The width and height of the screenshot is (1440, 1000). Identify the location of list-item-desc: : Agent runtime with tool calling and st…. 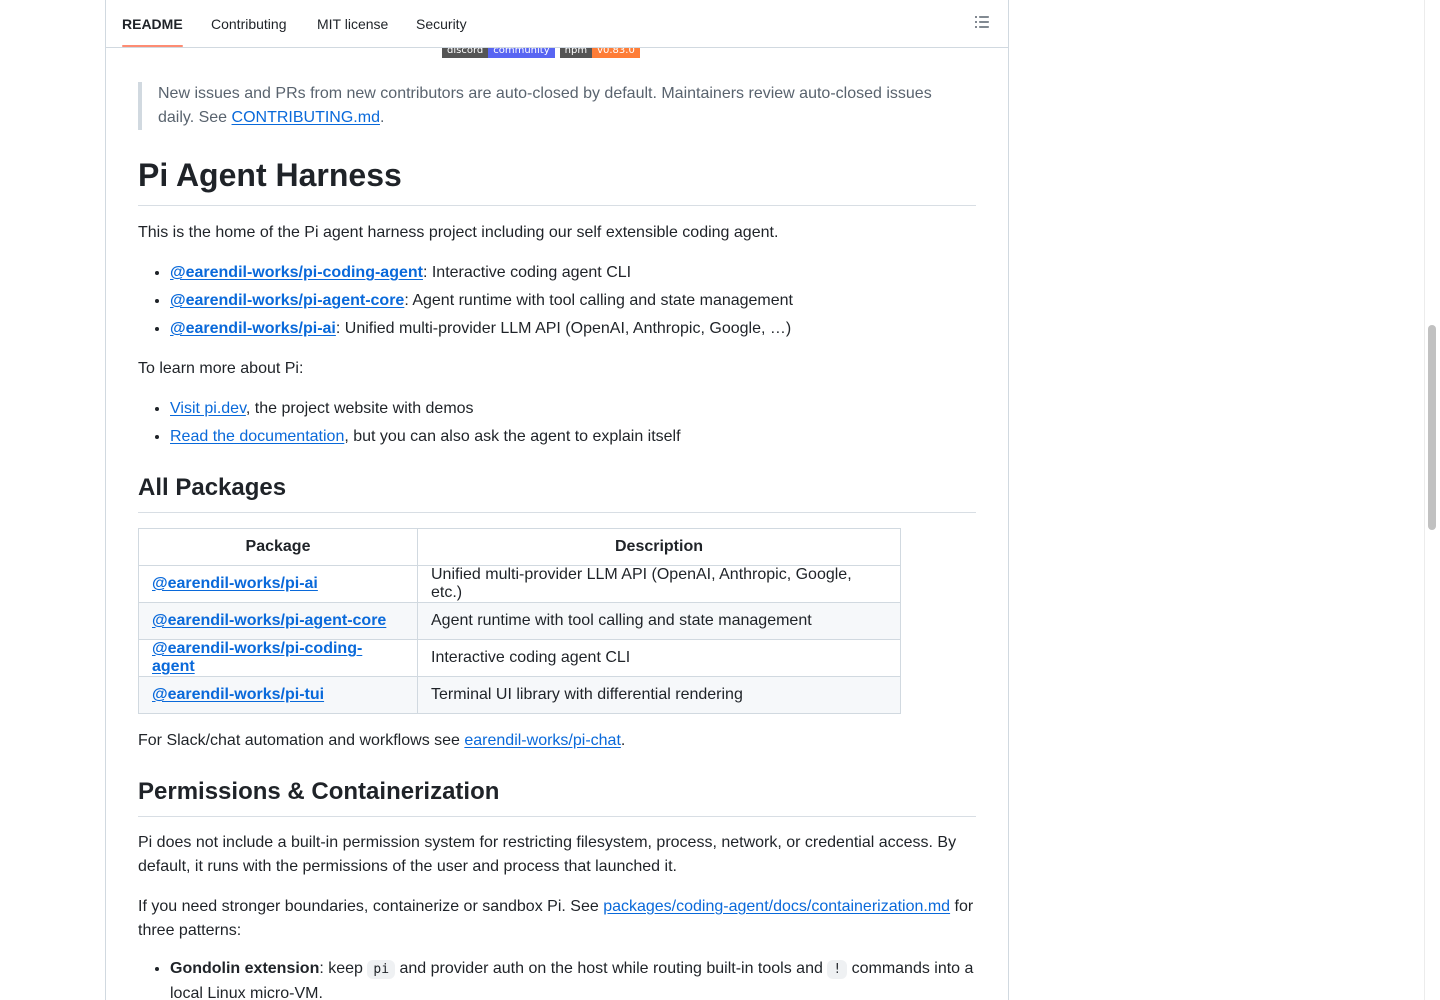
(598, 300).